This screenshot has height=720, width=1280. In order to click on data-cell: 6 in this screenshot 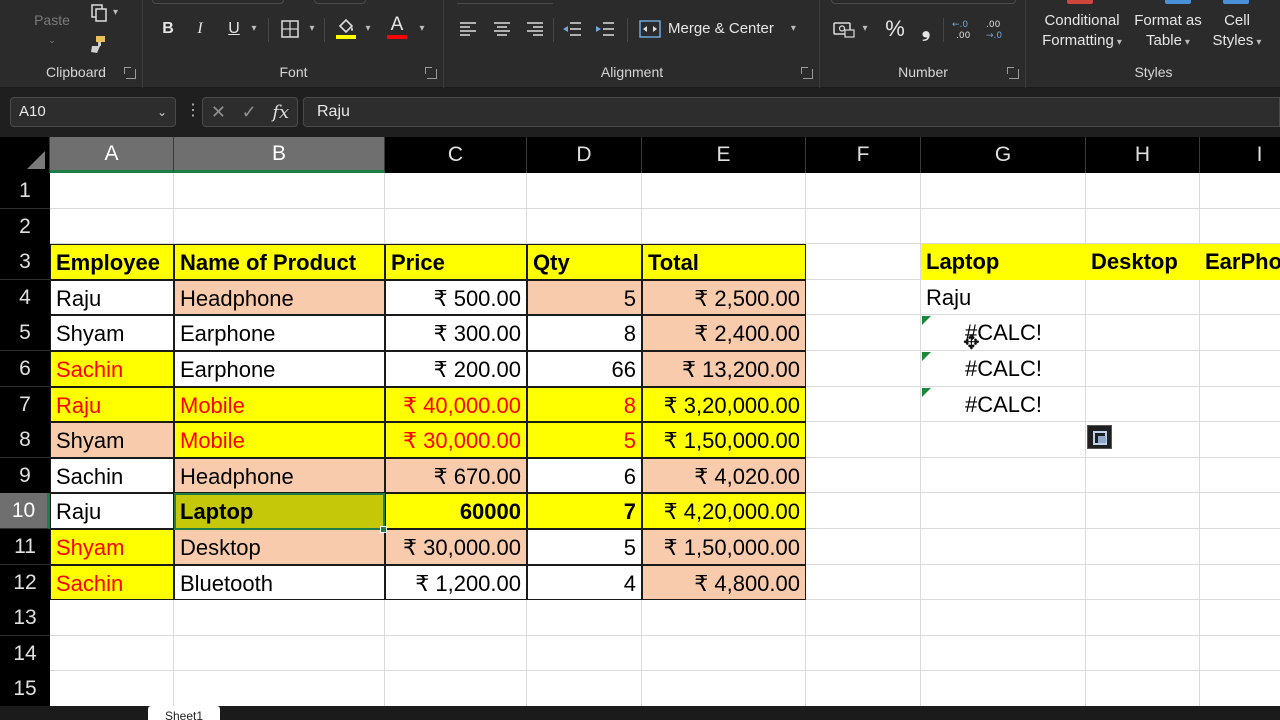, I will do `click(584, 475)`.